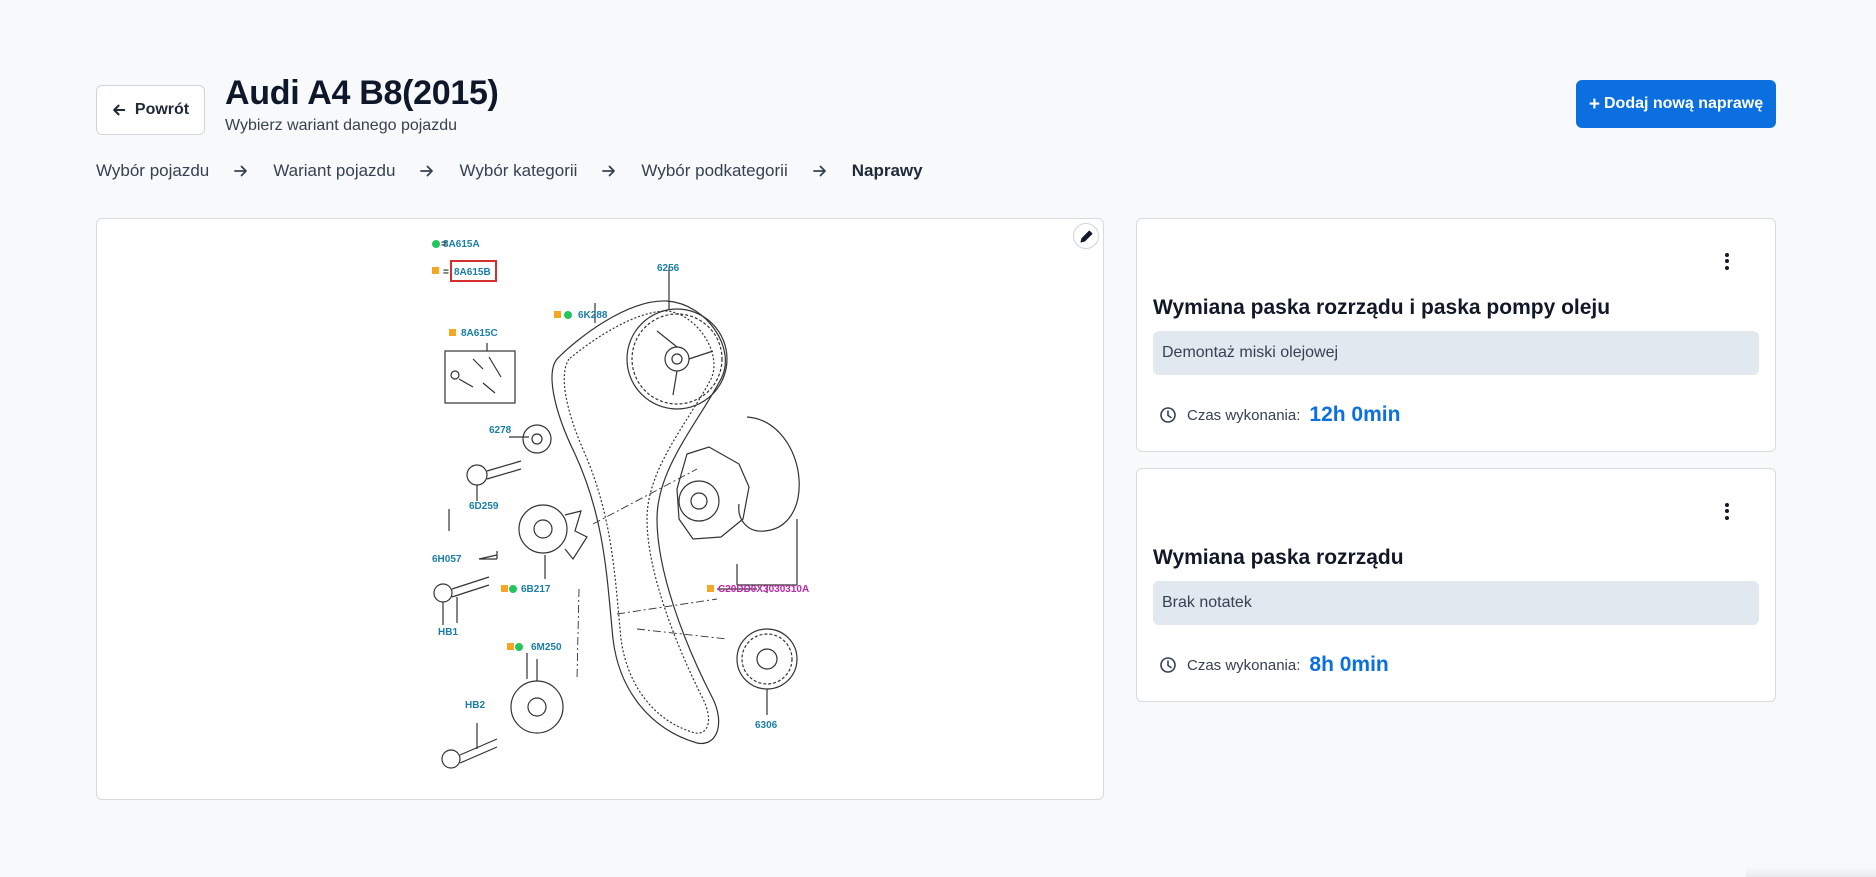 The image size is (1876, 877). I want to click on breadcrumb-item-category: Wybór kategorii, so click(518, 171).